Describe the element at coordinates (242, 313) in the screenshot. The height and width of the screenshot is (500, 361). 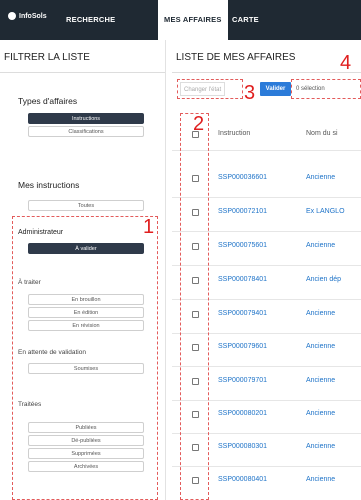
I see `instruction-link: SSP000079401` at that location.